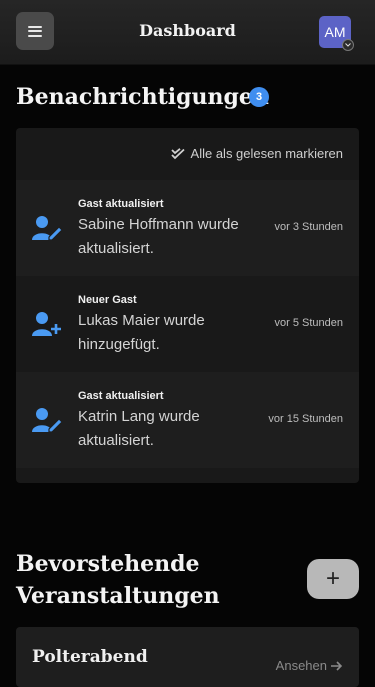 This screenshot has height=687, width=375. What do you see at coordinates (187, 657) in the screenshot?
I see `event-card: Polterabend Ansehen` at bounding box center [187, 657].